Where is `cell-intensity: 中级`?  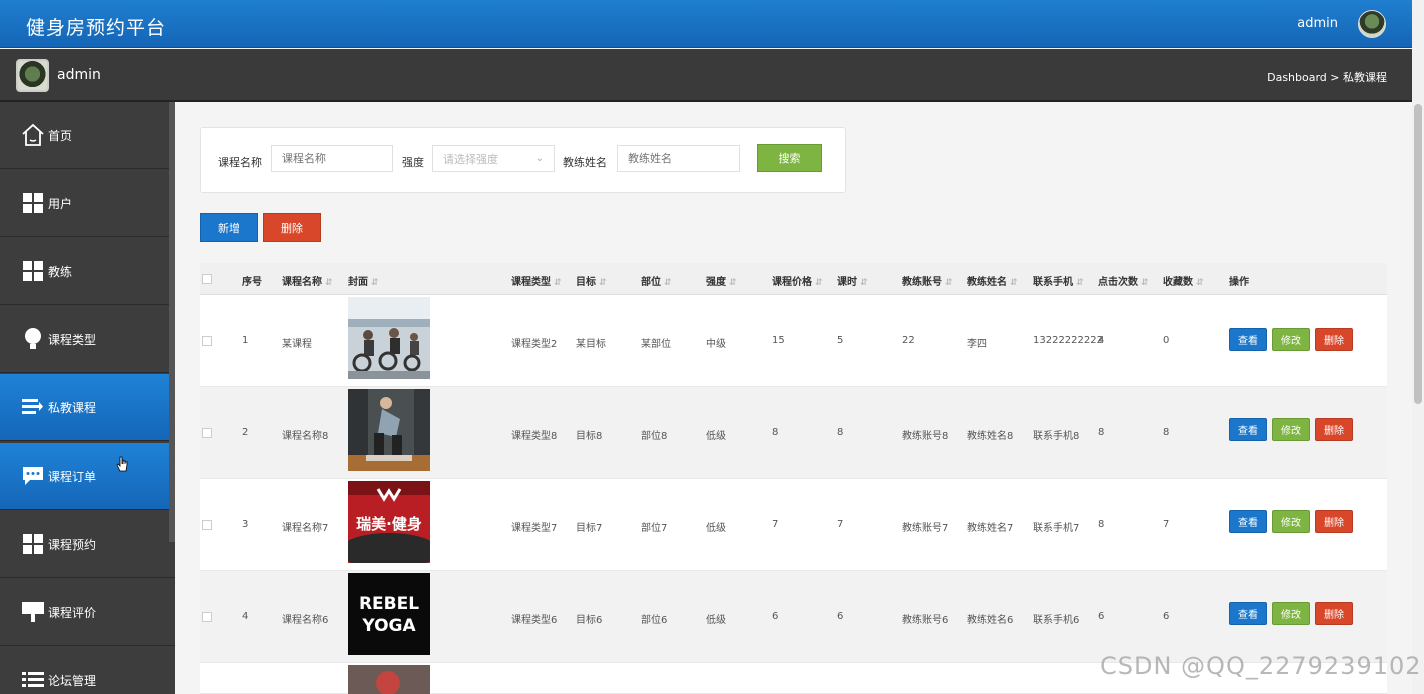 cell-intensity: 中级 is located at coordinates (716, 344).